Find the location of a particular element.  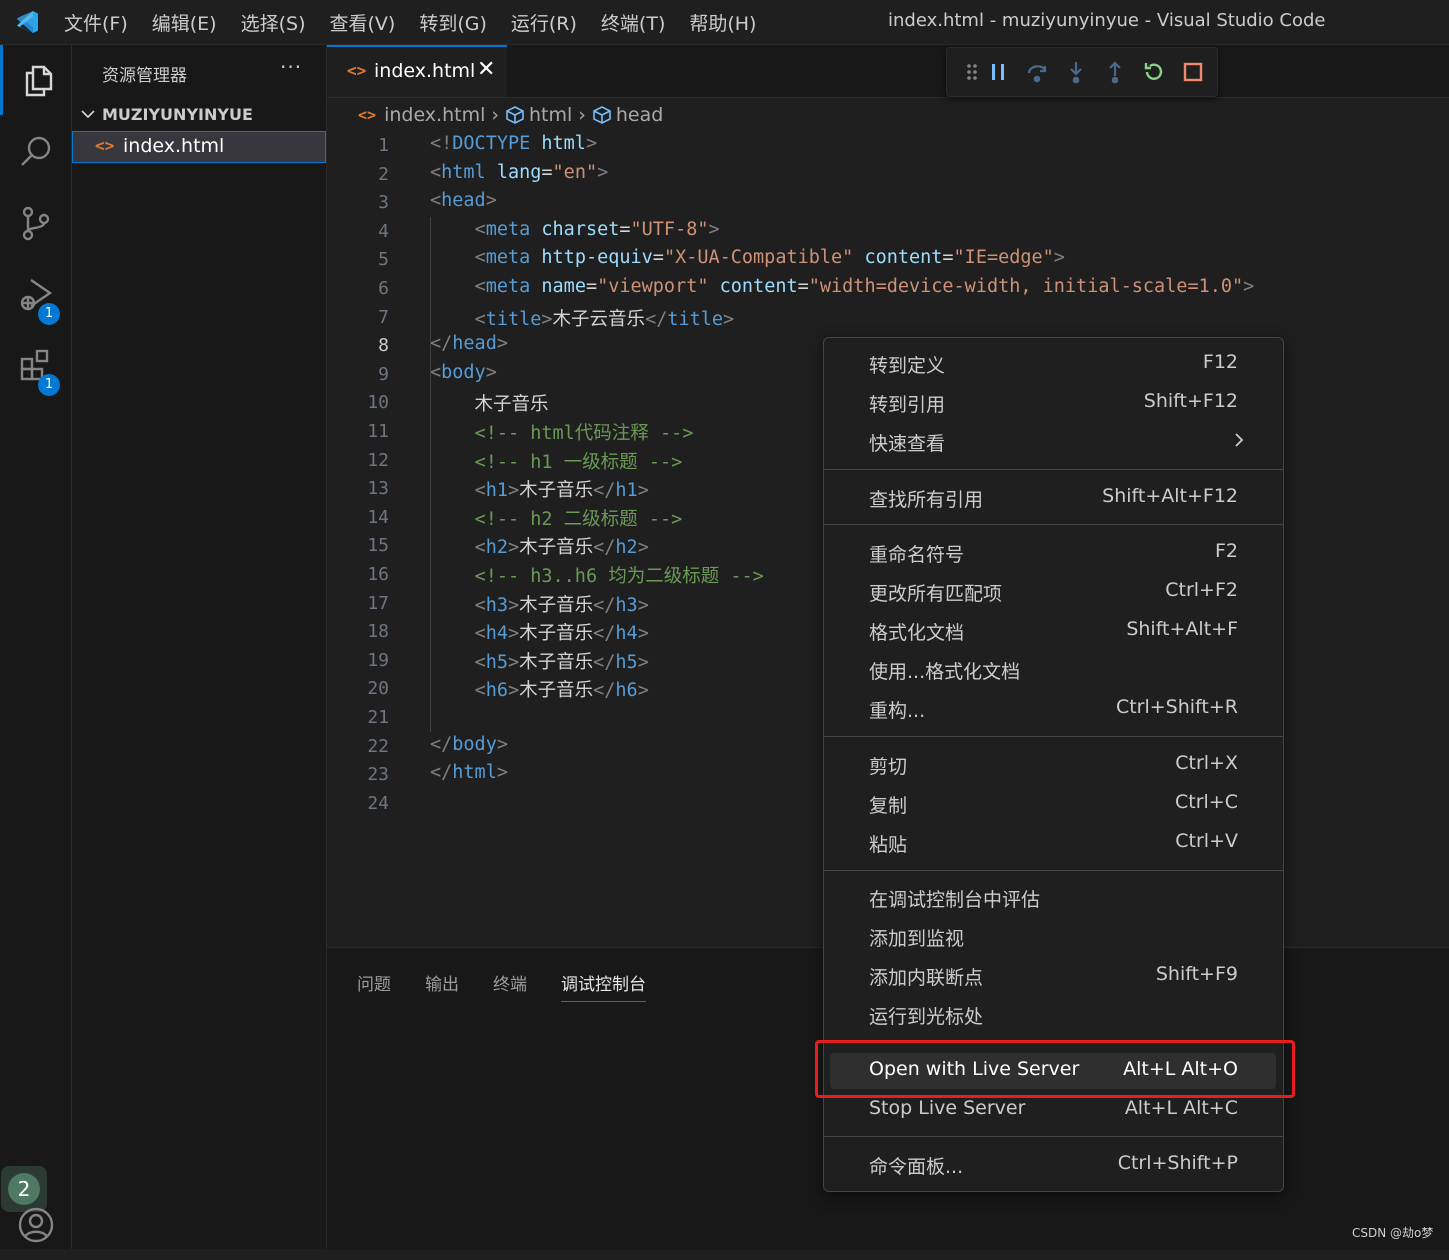

panel-tab-debug-console: 调试控制台 is located at coordinates (603, 986).